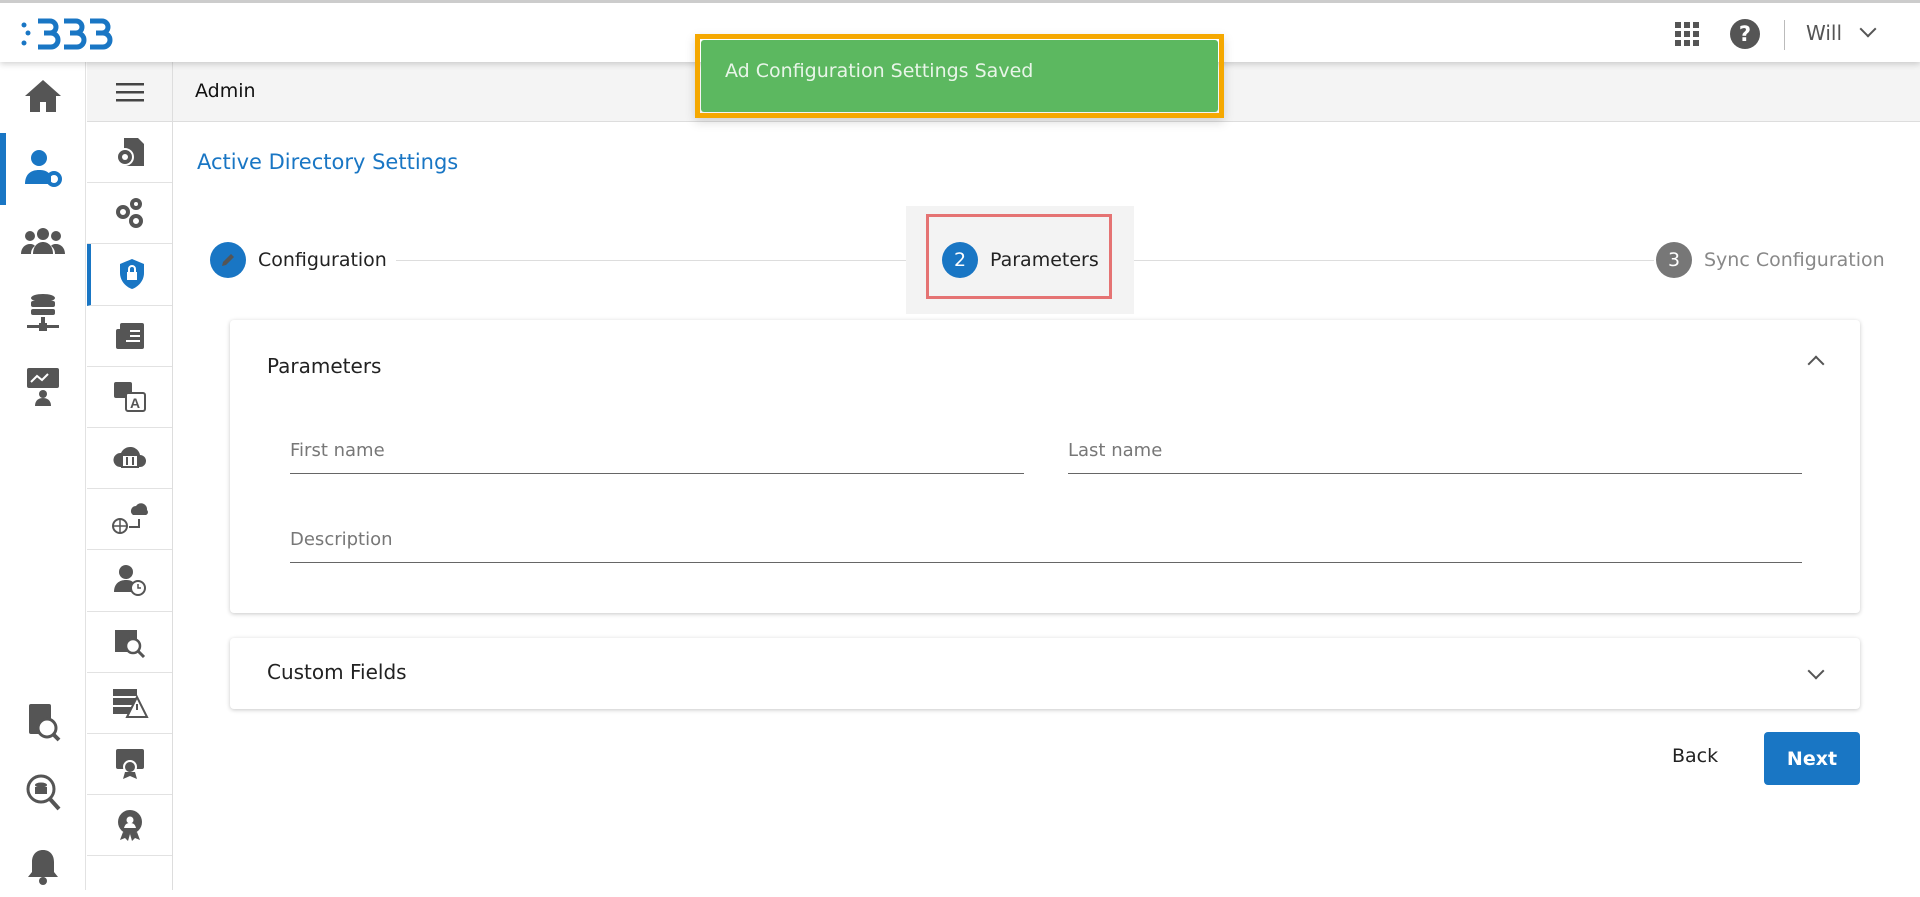  Describe the element at coordinates (1824, 33) in the screenshot. I see `user-menu: Will` at that location.